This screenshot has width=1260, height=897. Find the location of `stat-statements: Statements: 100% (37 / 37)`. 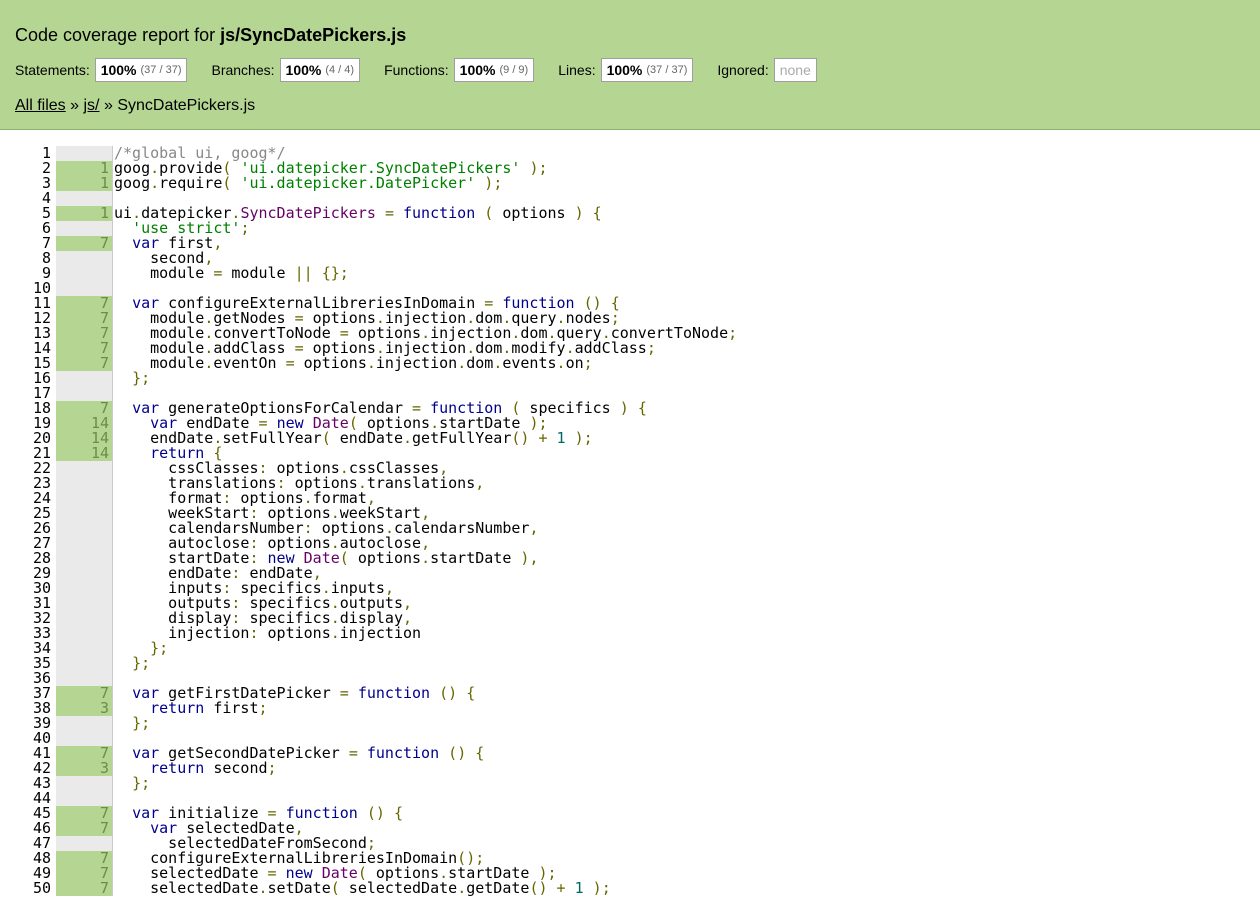

stat-statements: Statements: 100% (37 / 37) is located at coordinates (101, 70).